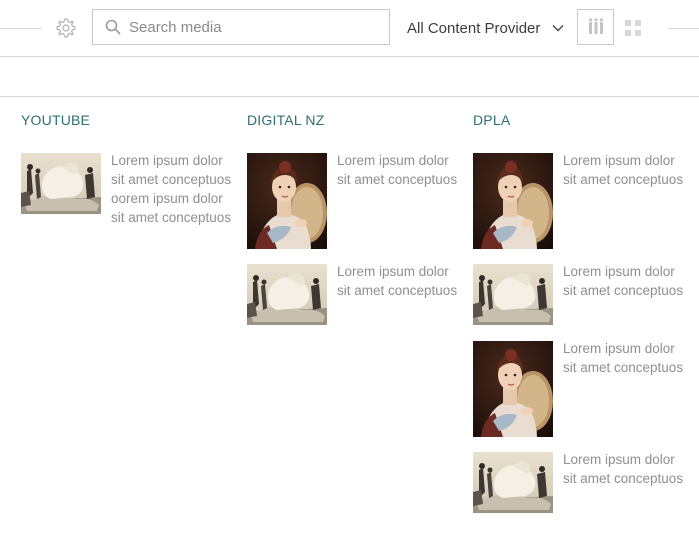  I want to click on toolbar-divider-right, so click(683, 28).